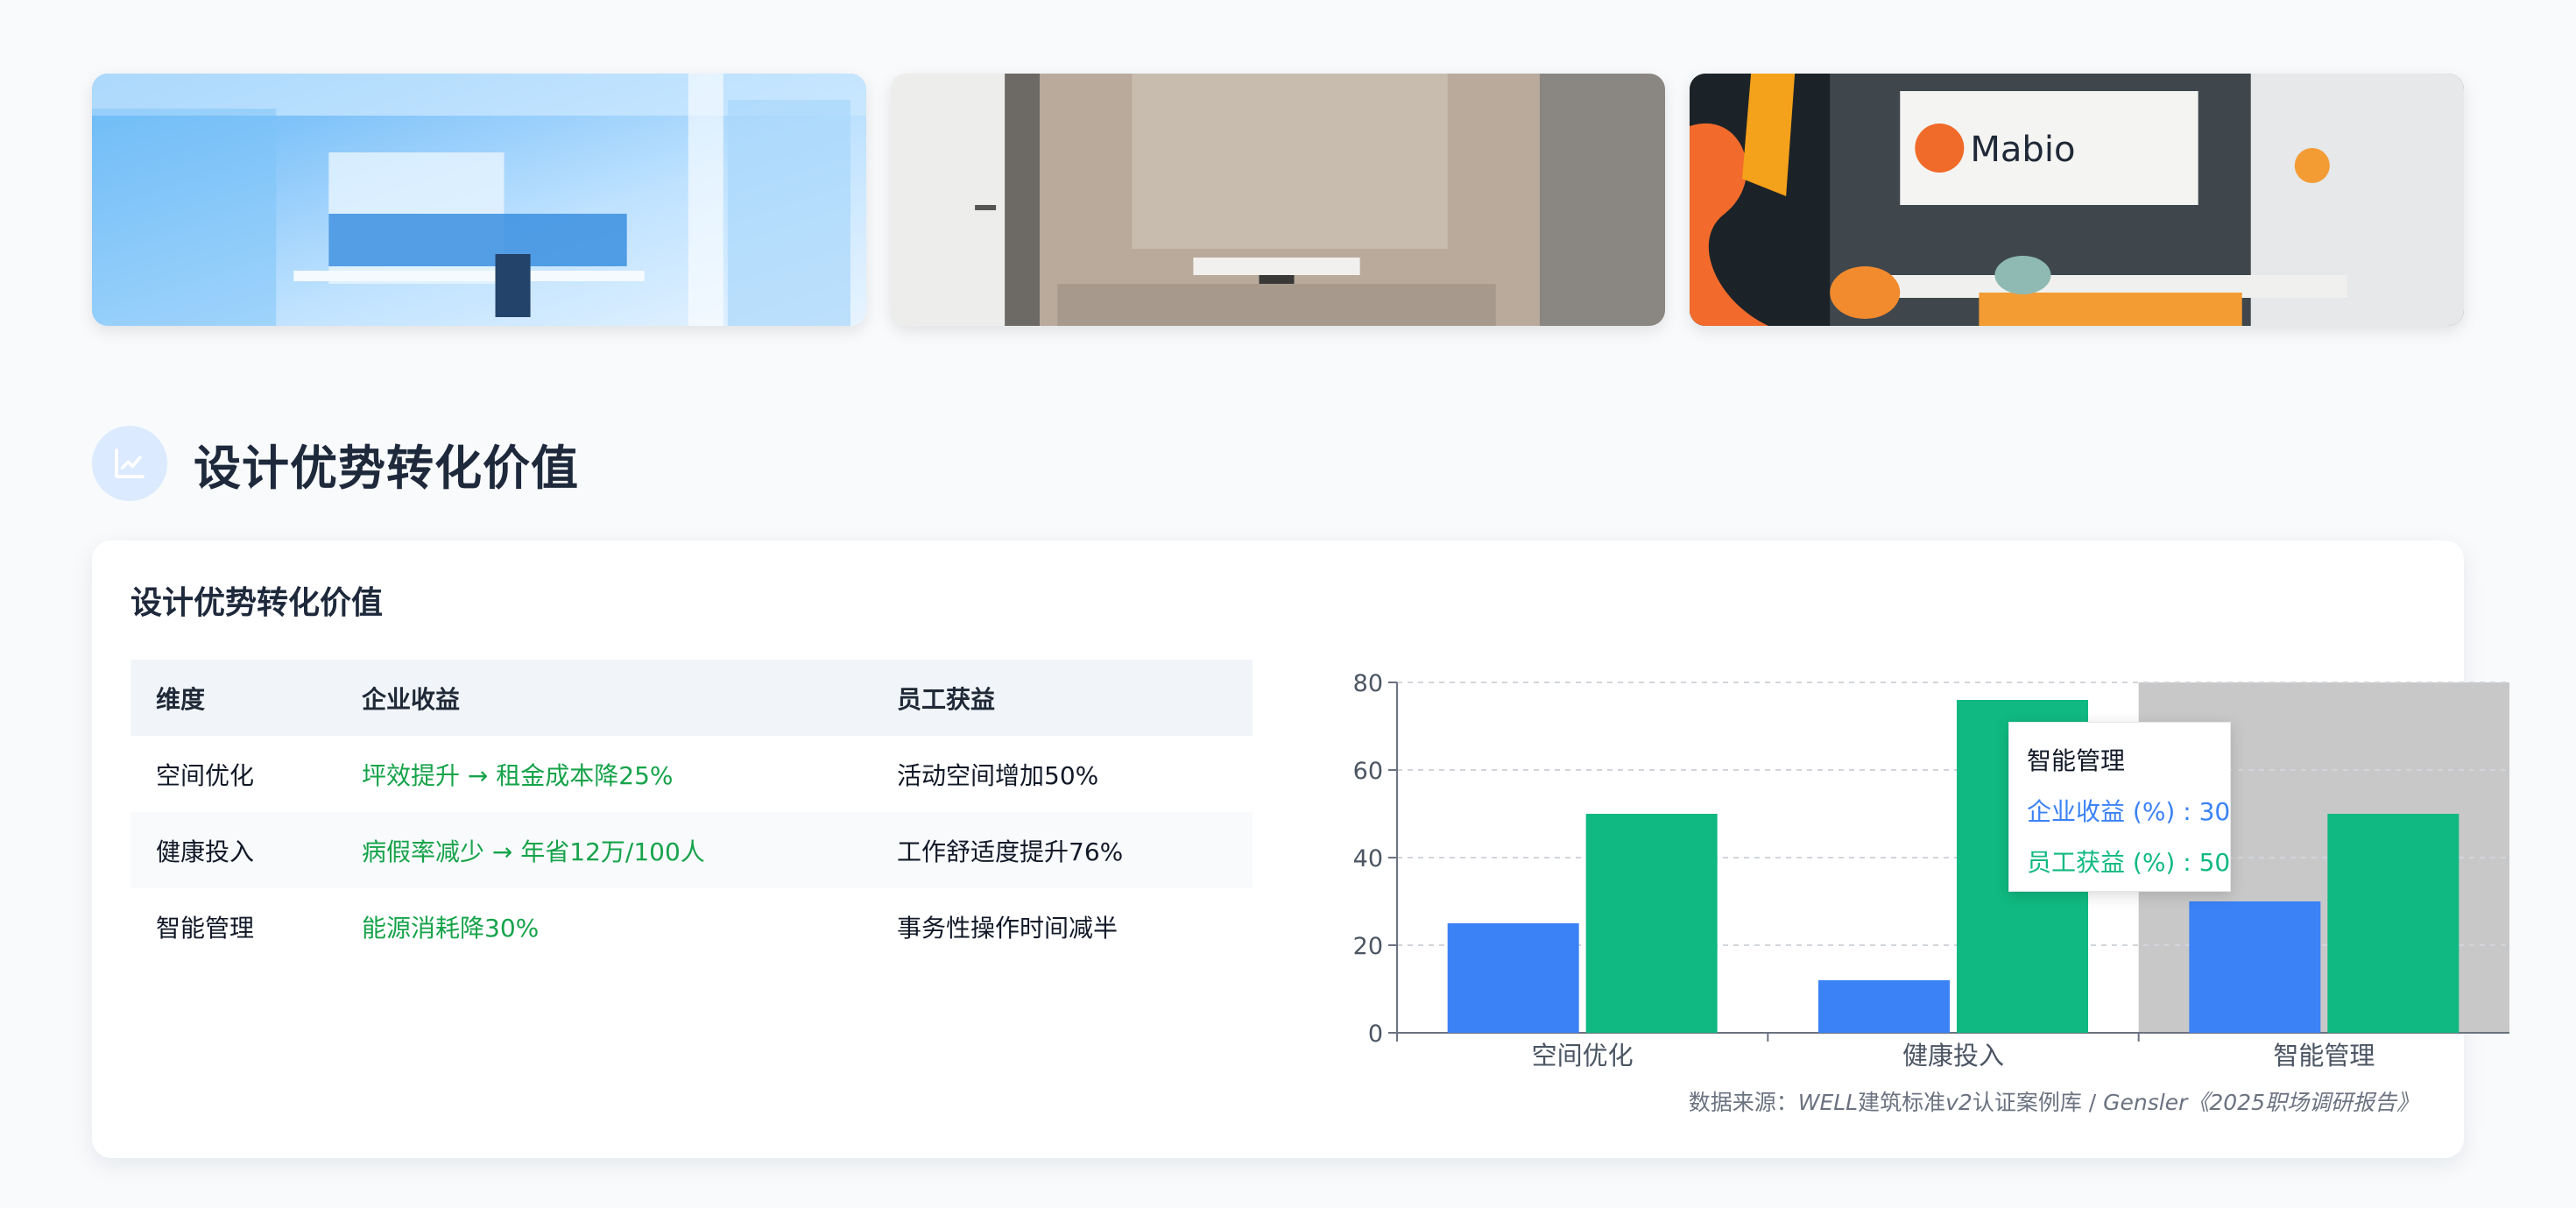  I want to click on photo-mabio-lobby: Mabio, so click(2077, 200).